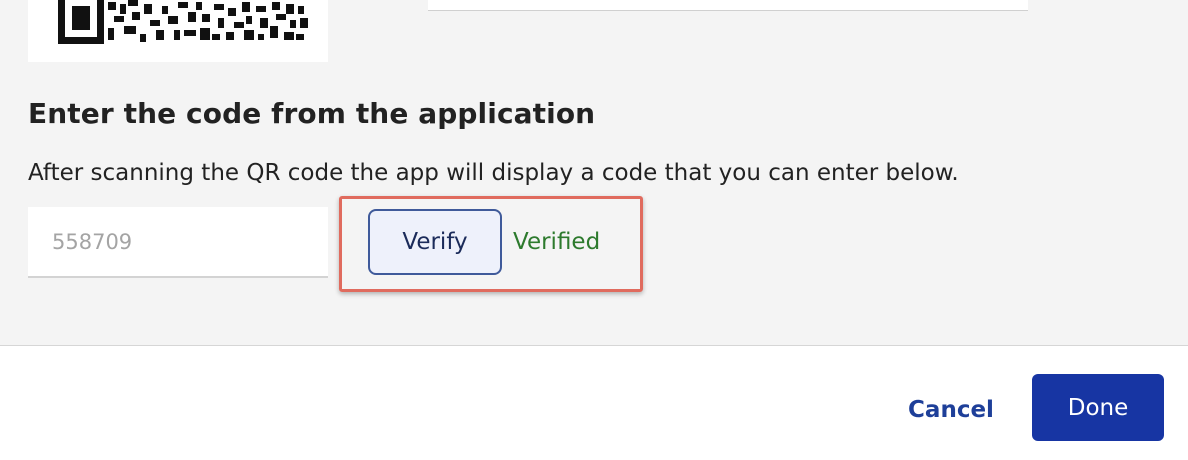 This screenshot has height=460, width=1188. What do you see at coordinates (1098, 407) in the screenshot?
I see `done-button: Done` at bounding box center [1098, 407].